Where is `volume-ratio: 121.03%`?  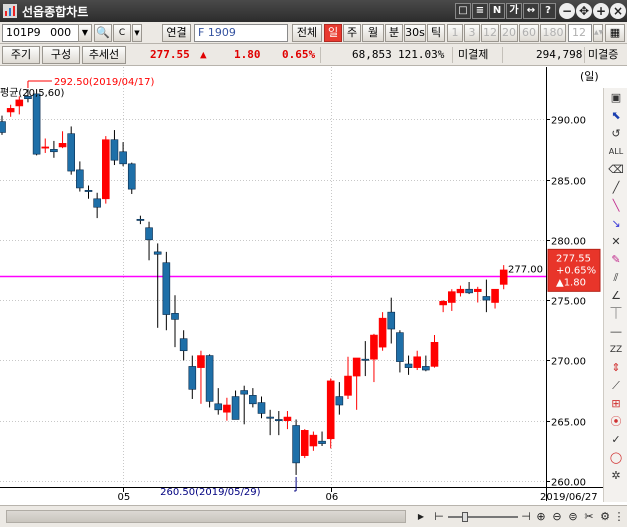 volume-ratio: 121.03% is located at coordinates (421, 54).